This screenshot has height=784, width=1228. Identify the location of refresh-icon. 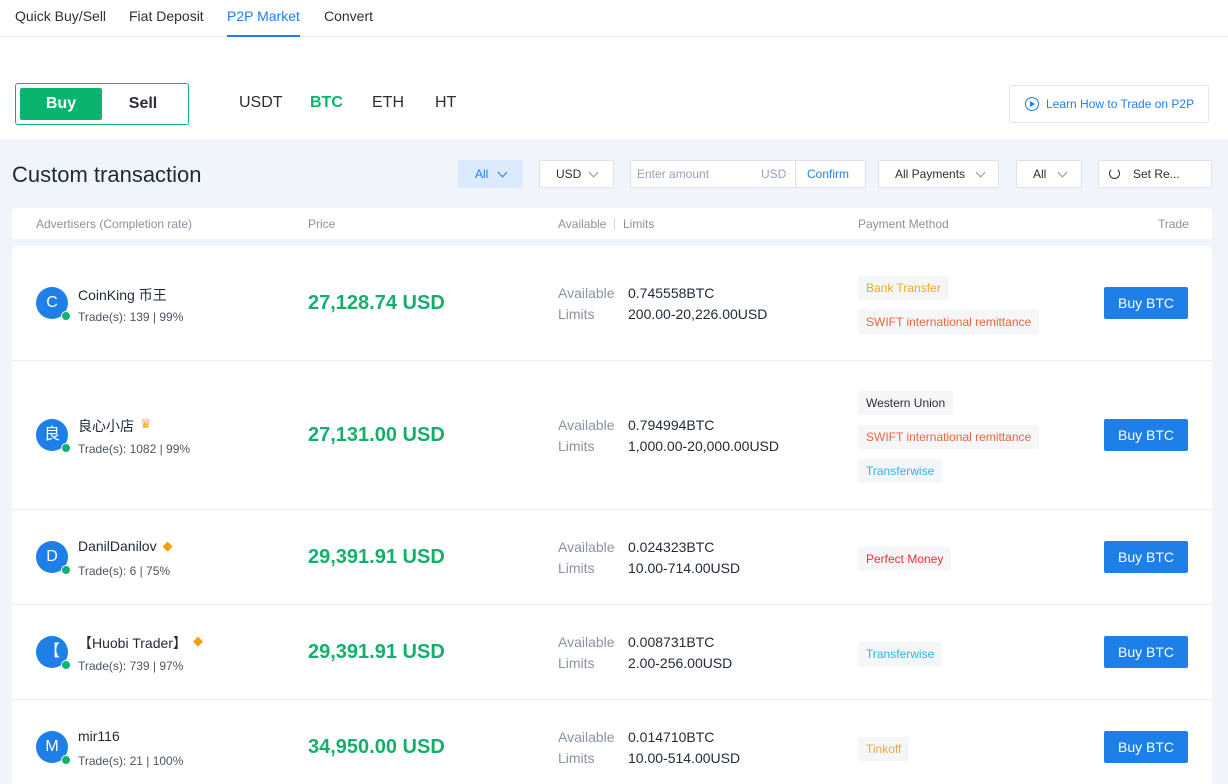
(1114, 173).